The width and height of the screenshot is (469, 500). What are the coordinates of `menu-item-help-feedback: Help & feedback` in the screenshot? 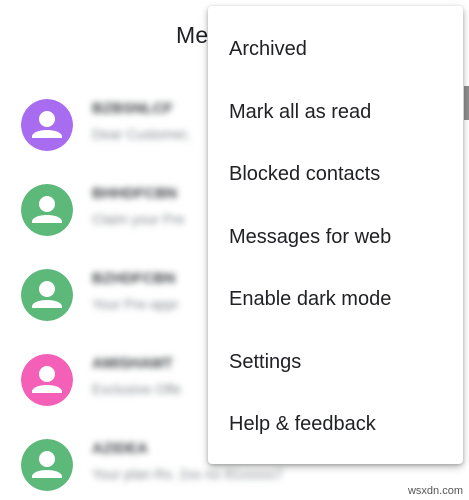 It's located at (335, 424).